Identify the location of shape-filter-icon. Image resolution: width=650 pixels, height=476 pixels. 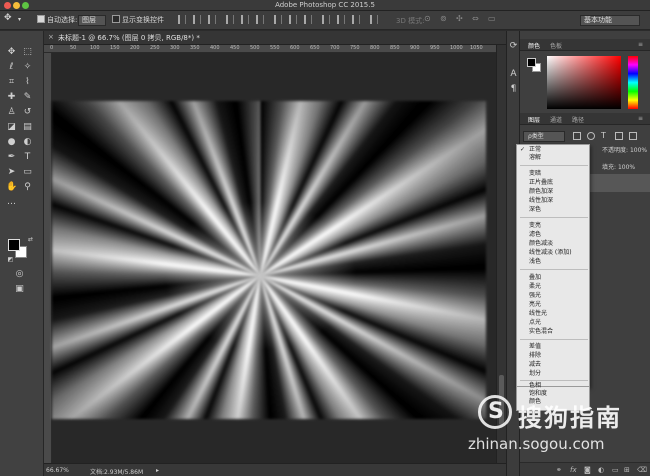
(619, 136).